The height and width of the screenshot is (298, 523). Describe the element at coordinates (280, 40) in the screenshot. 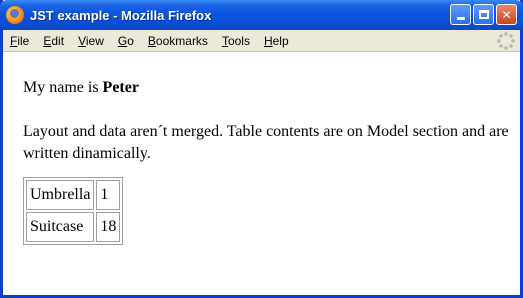

I see `menu-help-label: elp` at that location.